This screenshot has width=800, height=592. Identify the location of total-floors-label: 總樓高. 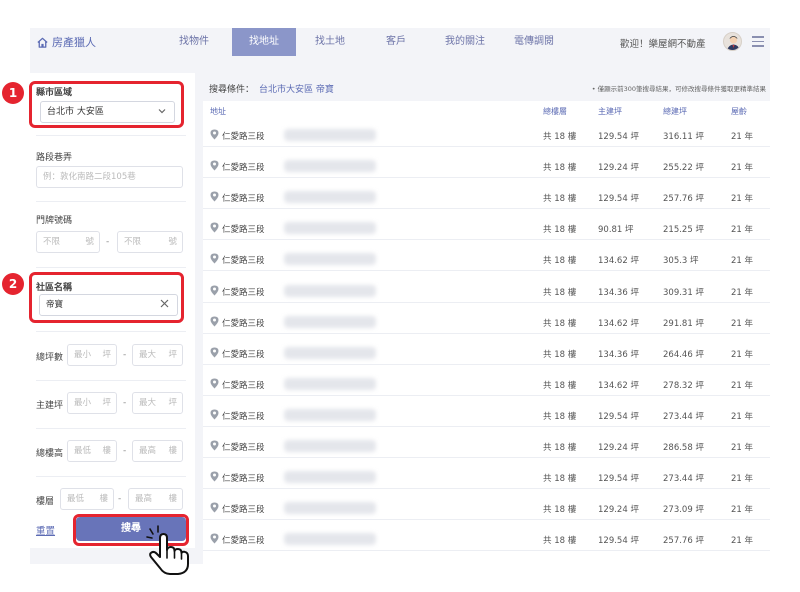
(50, 454).